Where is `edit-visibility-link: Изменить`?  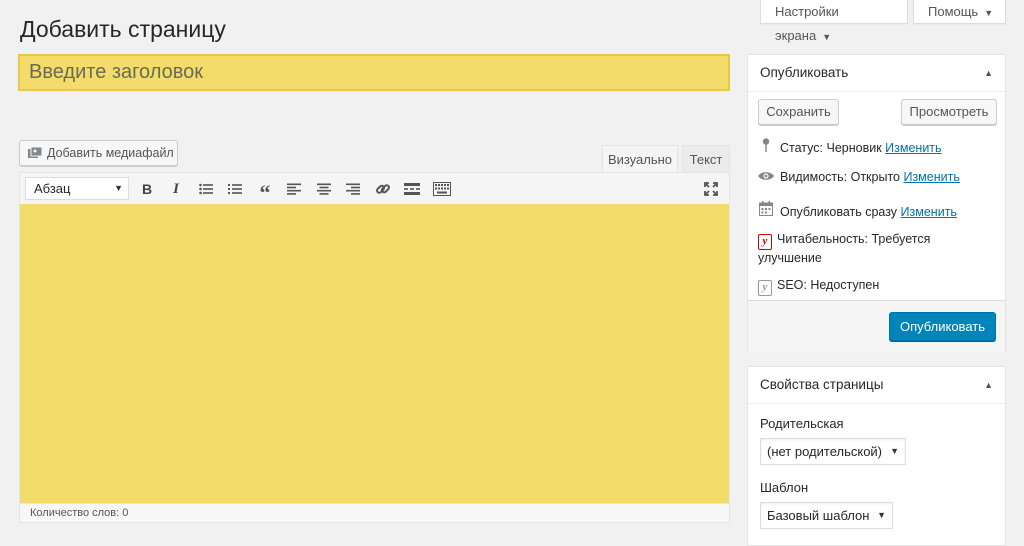 edit-visibility-link: Изменить is located at coordinates (931, 177).